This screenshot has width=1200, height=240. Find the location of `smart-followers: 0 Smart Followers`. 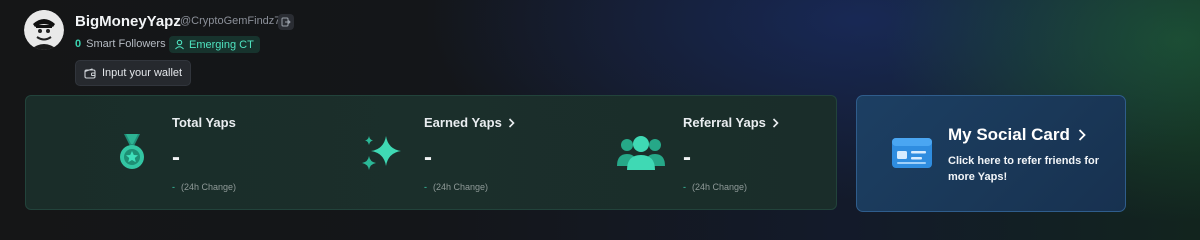

smart-followers: 0 Smart Followers is located at coordinates (120, 44).